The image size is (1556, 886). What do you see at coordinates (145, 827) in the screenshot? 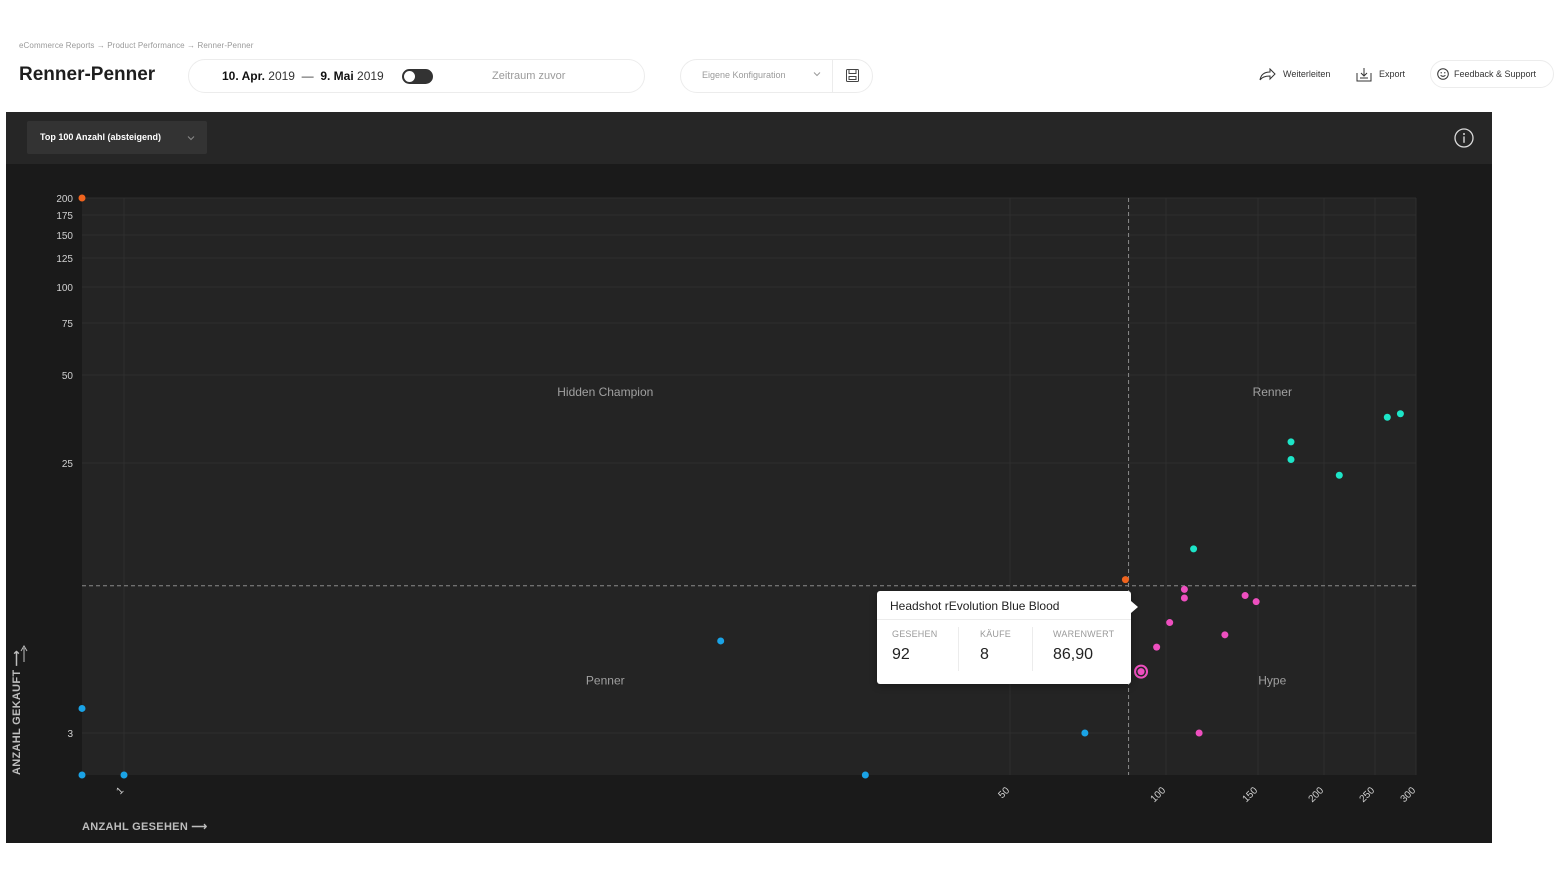
I see `x-axis-title: ANZAHL GESEHEN ⟶` at bounding box center [145, 827].